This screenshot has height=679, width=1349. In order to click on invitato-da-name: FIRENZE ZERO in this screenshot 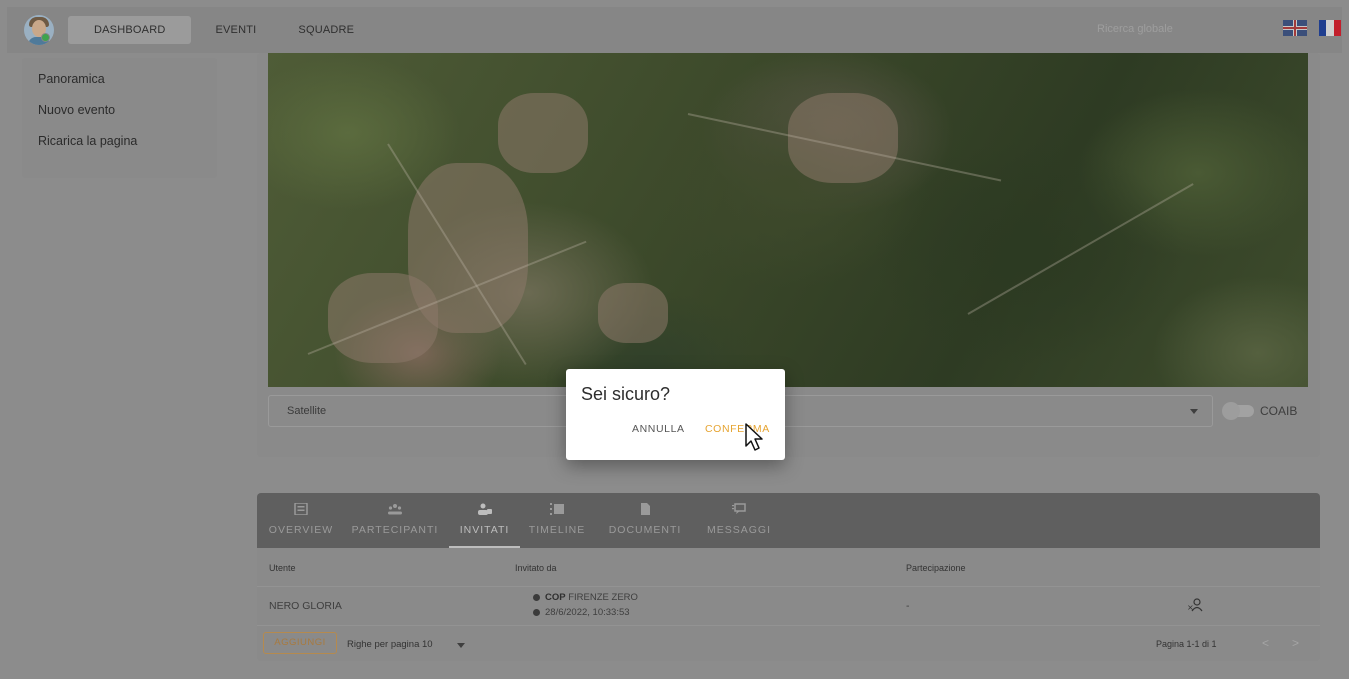, I will do `click(603, 597)`.